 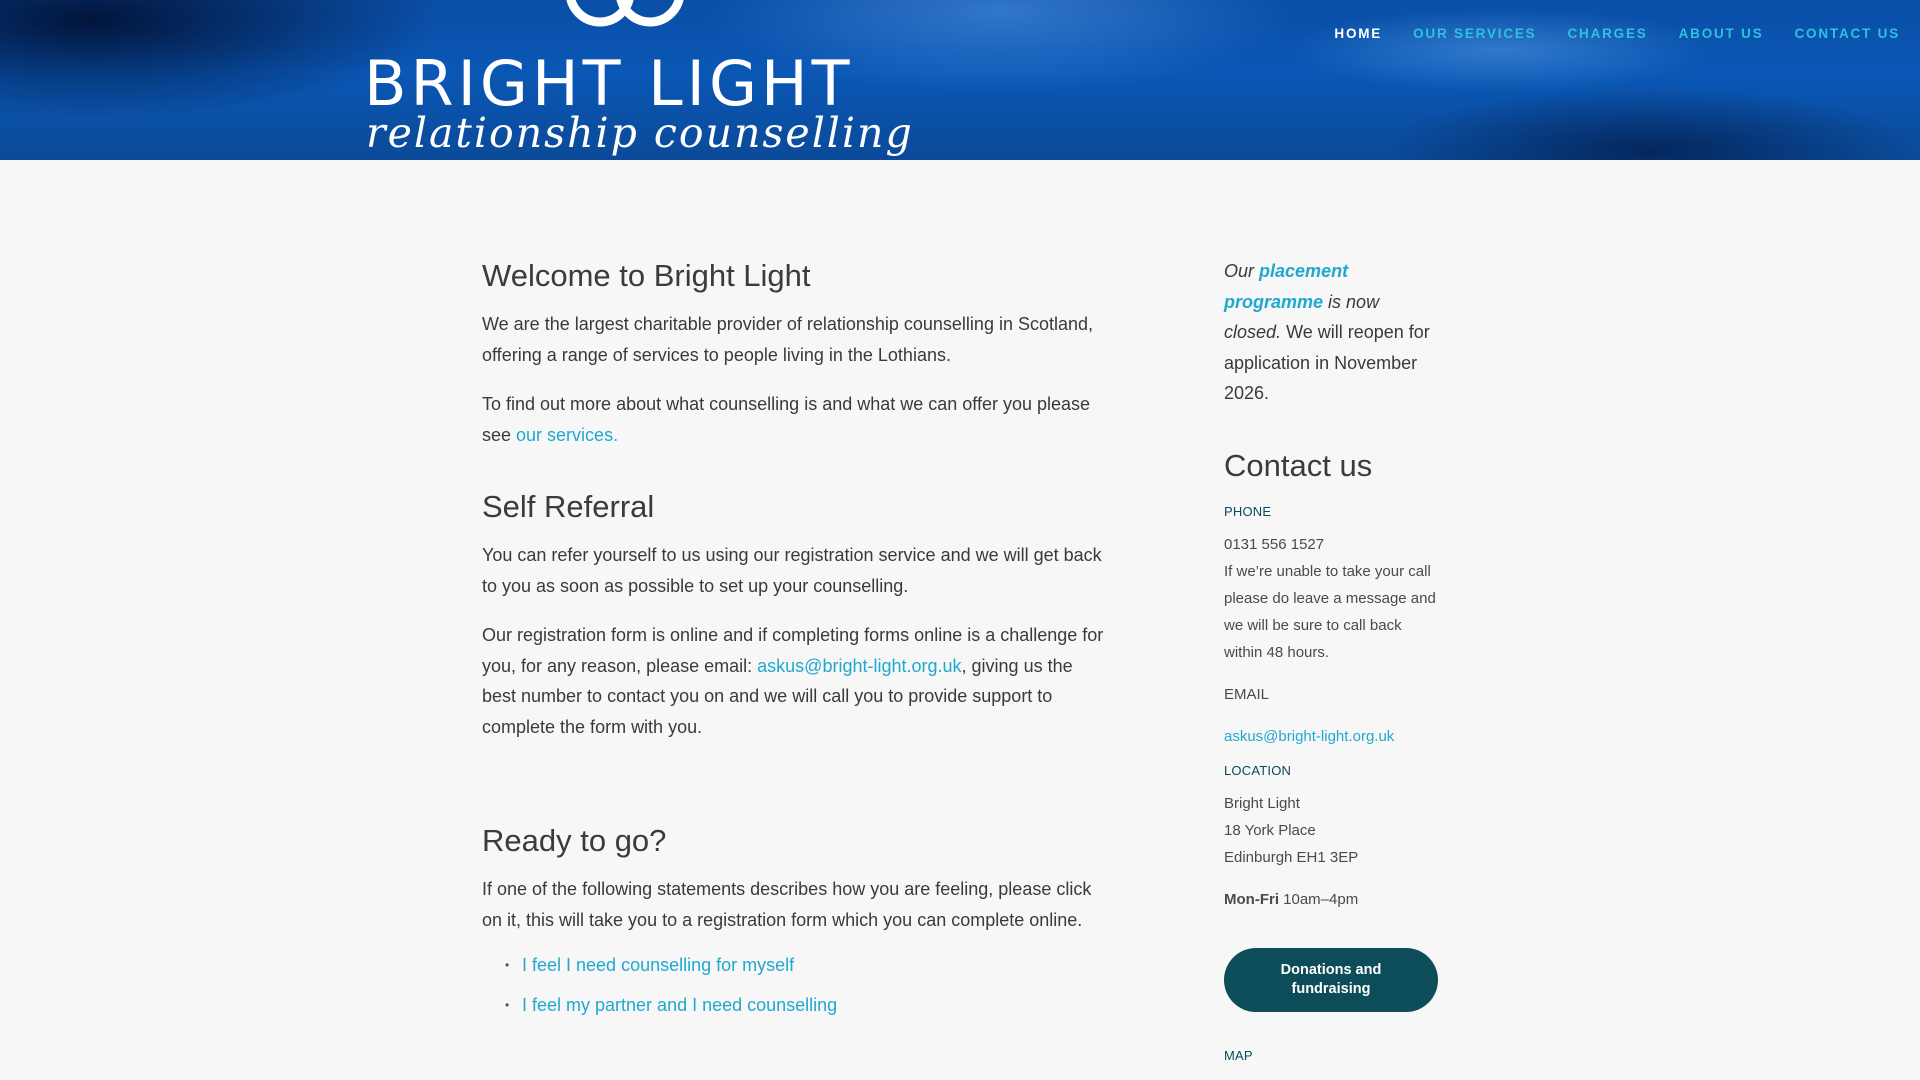 I want to click on nav-charges: CHARGES, so click(x=1607, y=33).